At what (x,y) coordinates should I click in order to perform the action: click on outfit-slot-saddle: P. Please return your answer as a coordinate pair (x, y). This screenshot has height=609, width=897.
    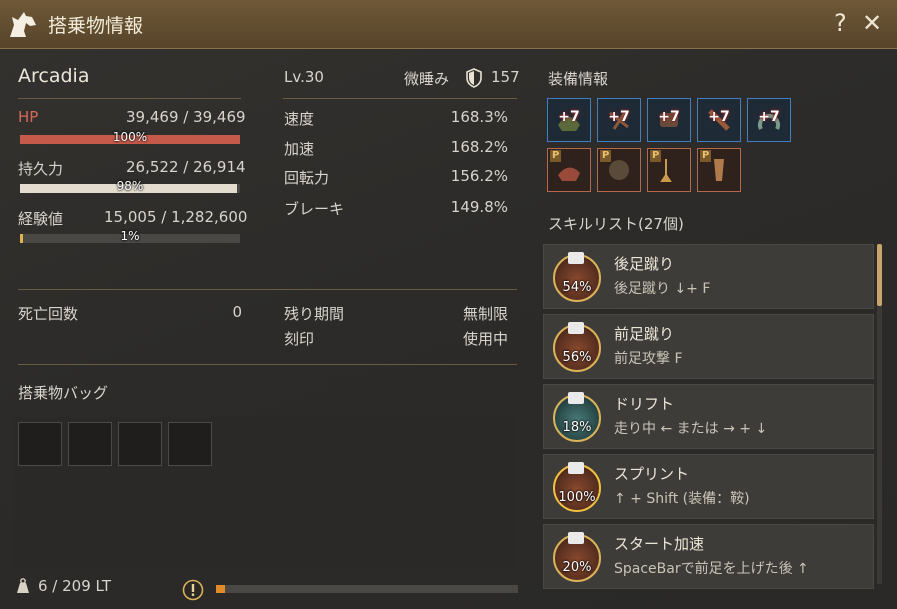
    Looking at the image, I should click on (569, 170).